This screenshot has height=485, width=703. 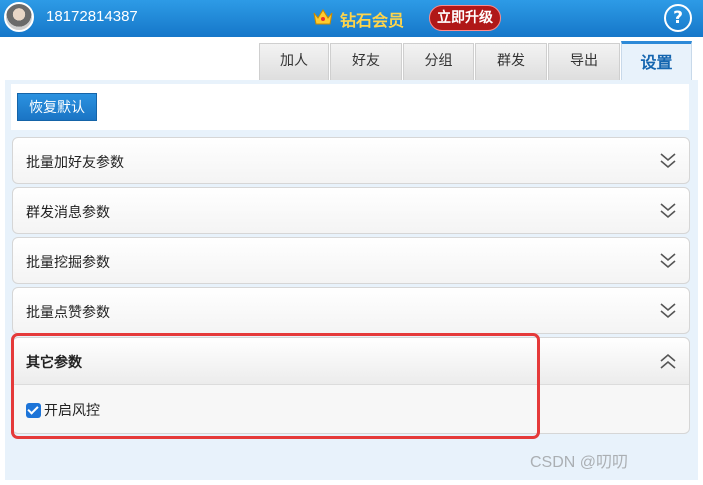 What do you see at coordinates (656, 61) in the screenshot?
I see `tab-settings: 设置` at bounding box center [656, 61].